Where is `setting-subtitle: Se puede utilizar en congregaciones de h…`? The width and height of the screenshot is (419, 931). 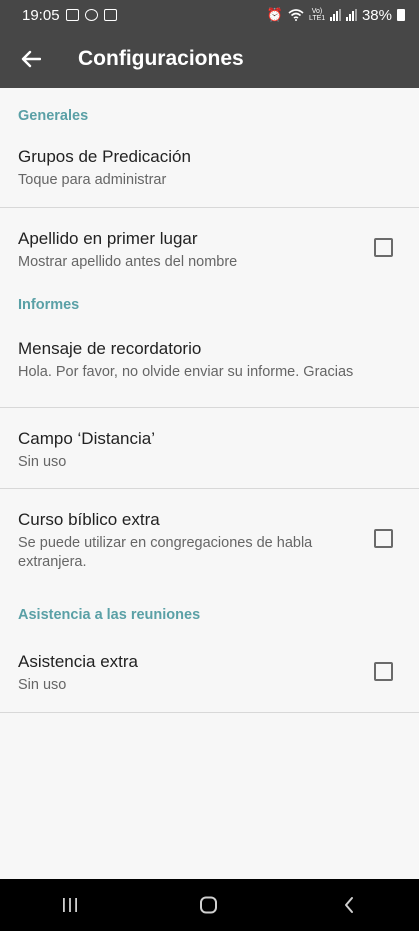
setting-subtitle: Se puede utilizar en congregaciones de h… is located at coordinates (165, 552).